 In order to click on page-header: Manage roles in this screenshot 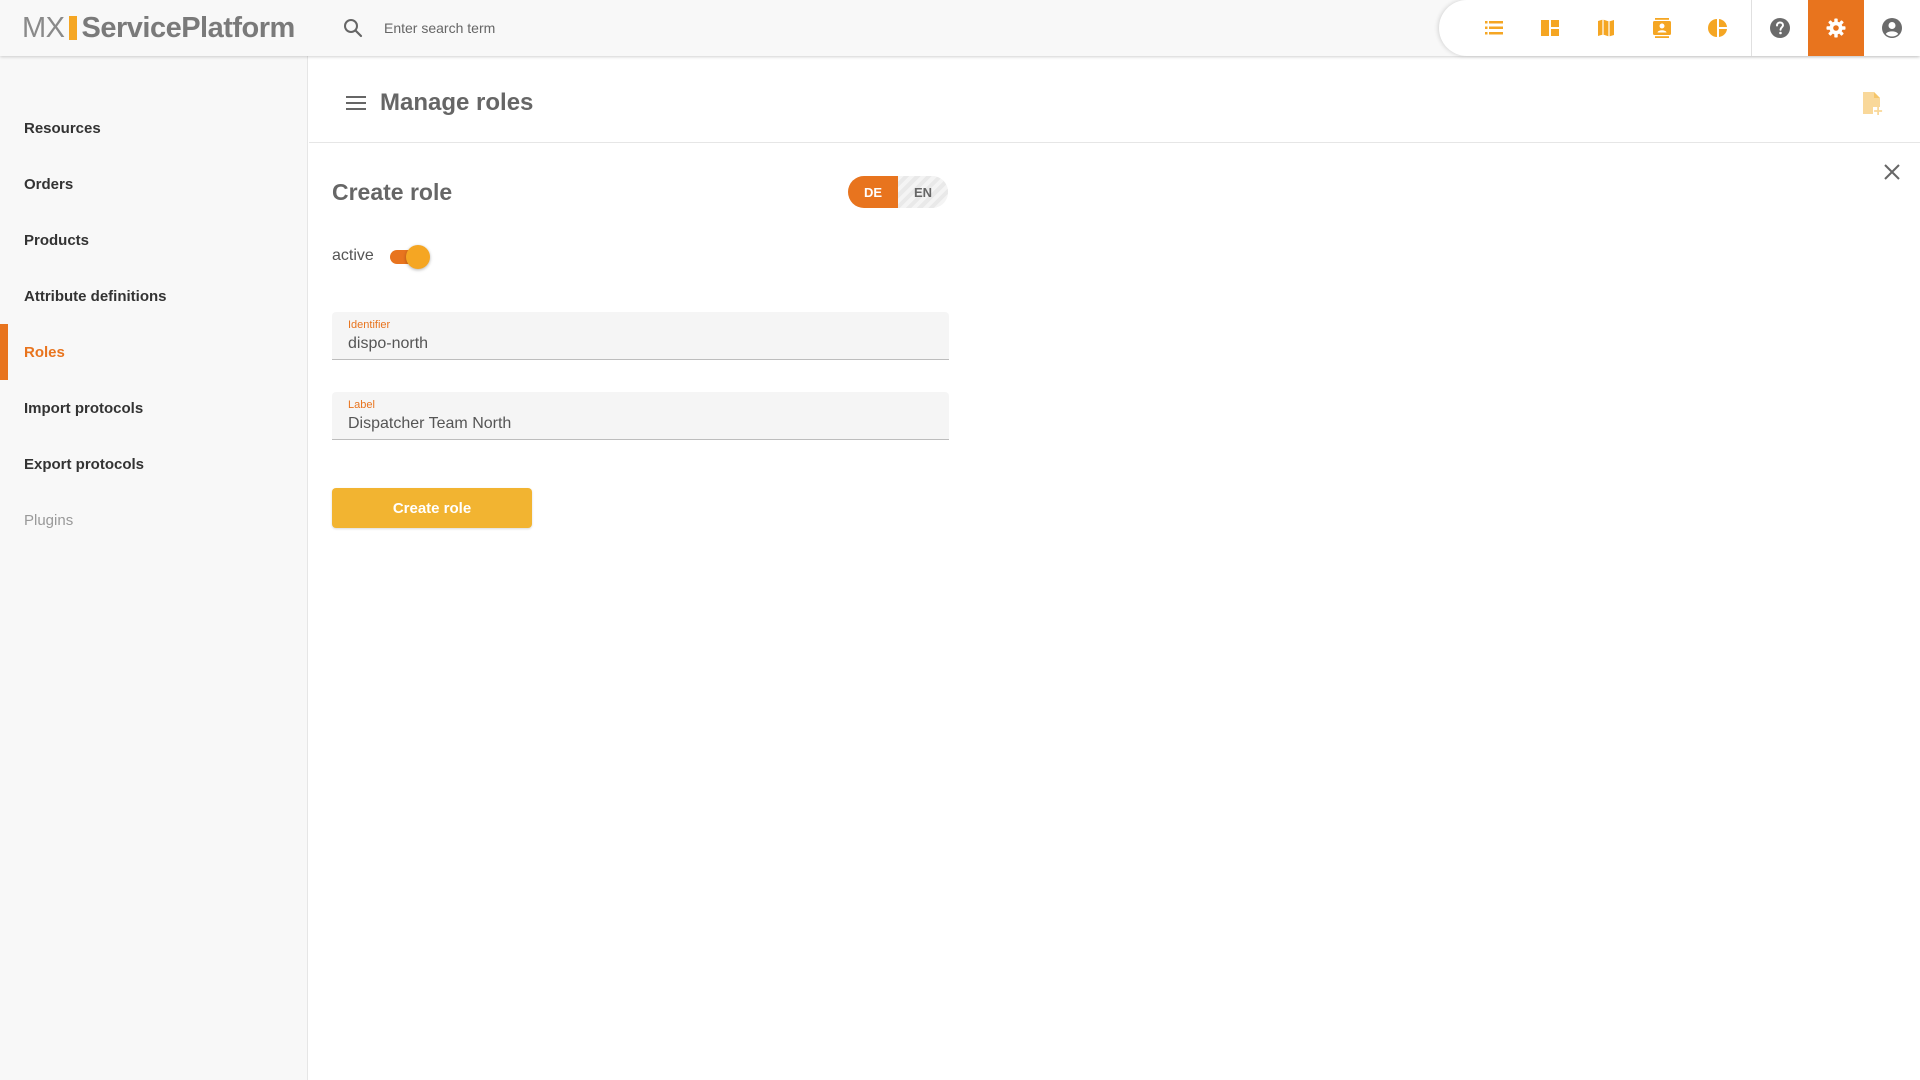, I will do `click(1114, 99)`.